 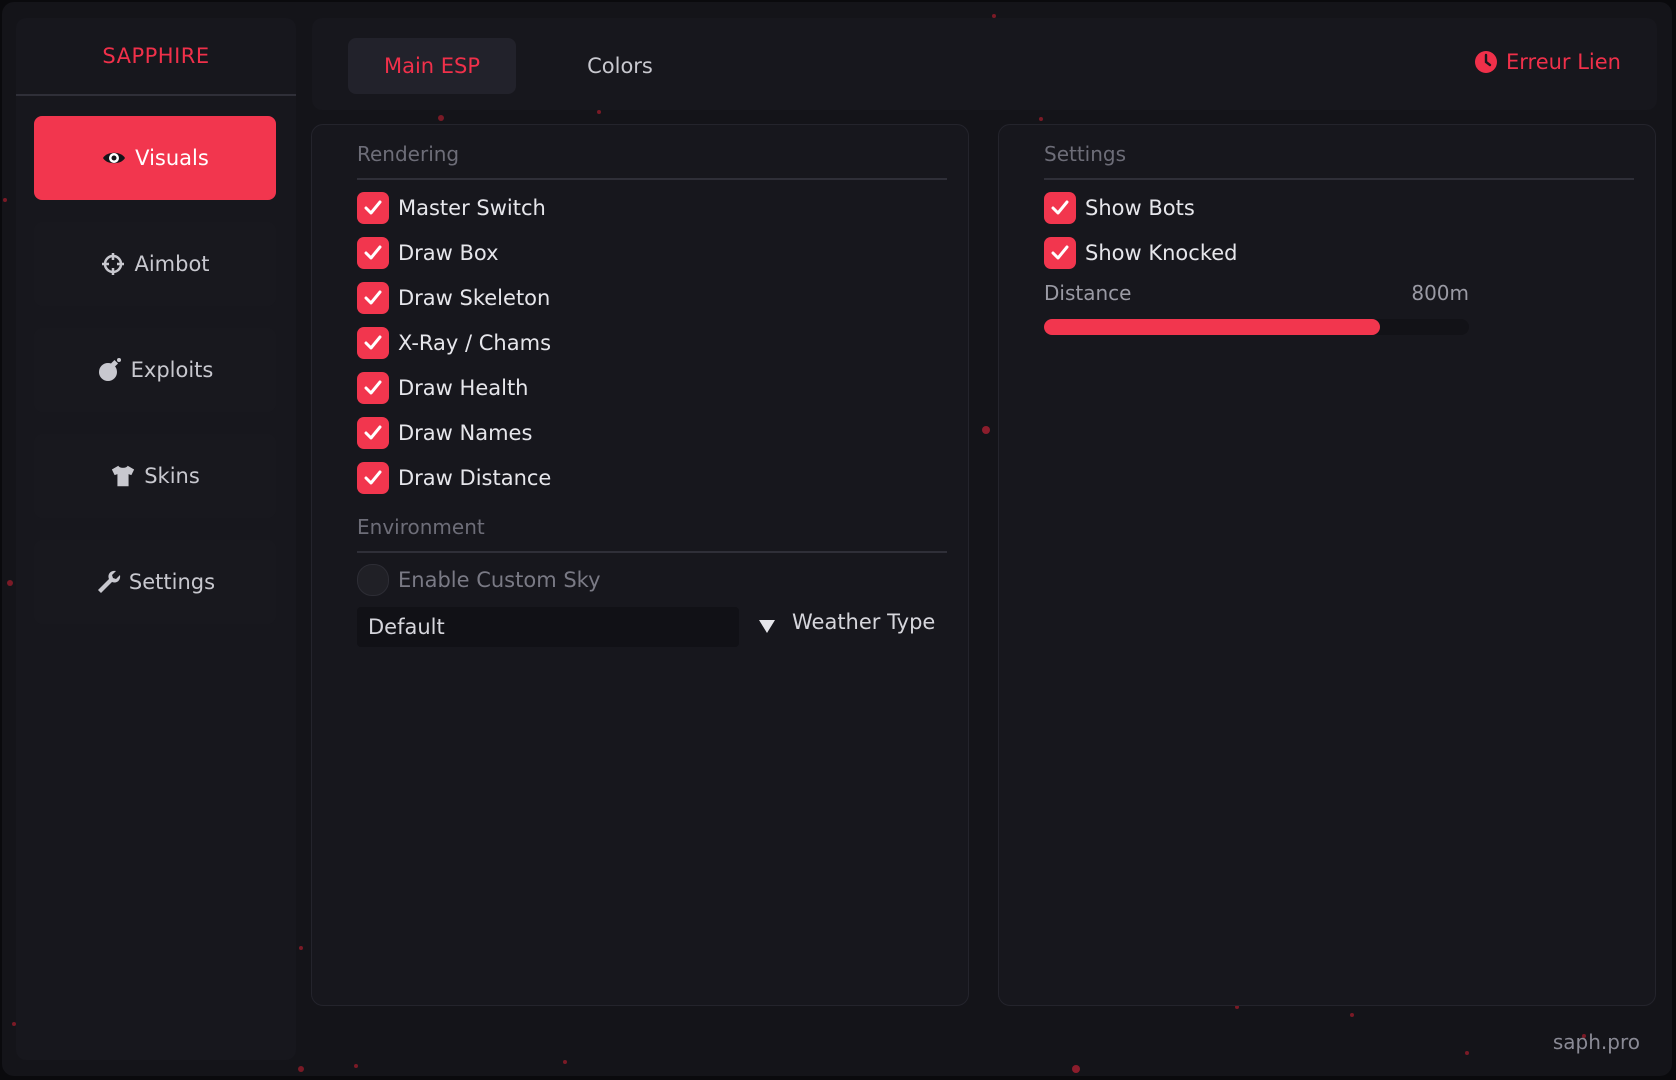 What do you see at coordinates (499, 580) in the screenshot?
I see `checkbox-label: Enable Custom Sky` at bounding box center [499, 580].